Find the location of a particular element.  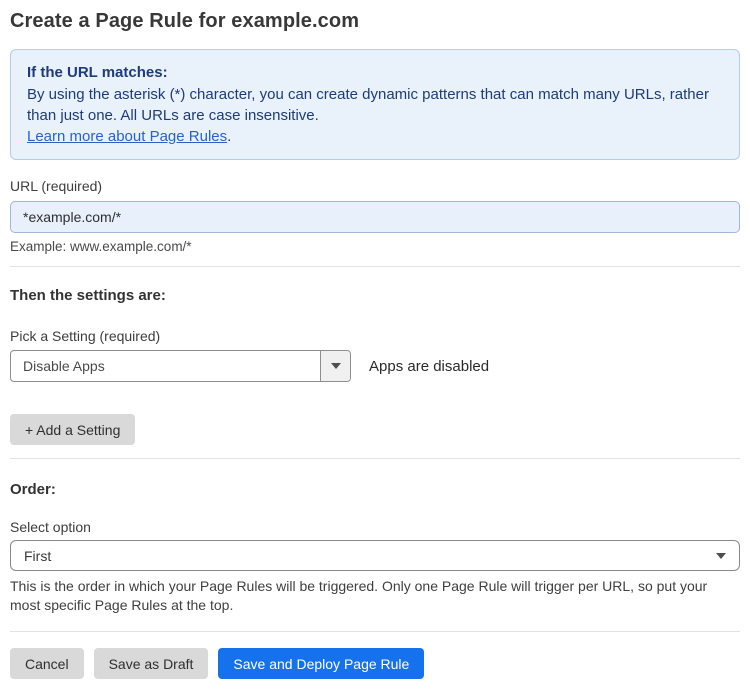

order-select-label: Select option is located at coordinates (50, 527).